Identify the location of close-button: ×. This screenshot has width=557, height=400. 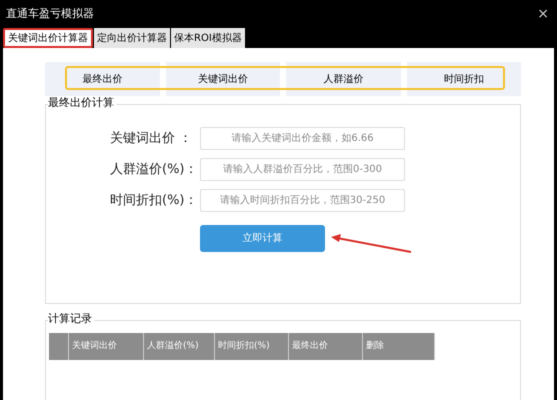
(543, 14).